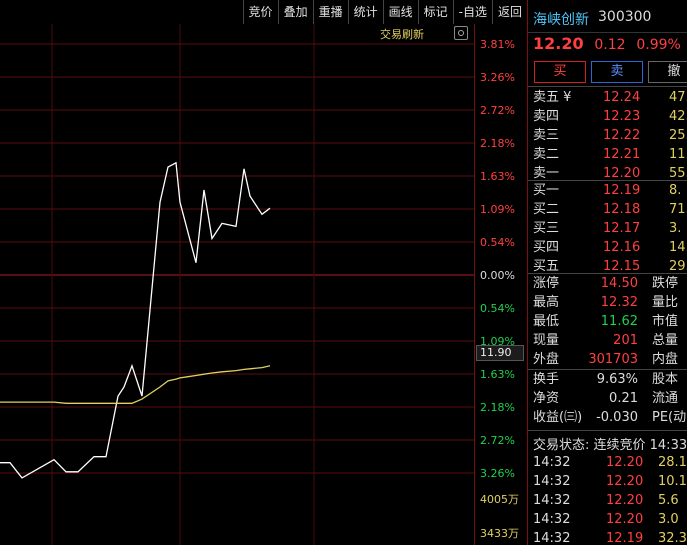 The image size is (687, 545). What do you see at coordinates (546, 359) in the screenshot?
I see `stat-label: 外盘` at bounding box center [546, 359].